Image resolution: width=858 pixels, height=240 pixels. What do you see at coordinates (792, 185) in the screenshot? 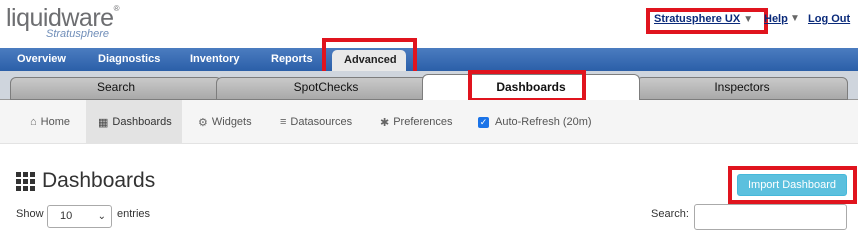
I see `import-dashboard-button: Import Dashboard` at bounding box center [792, 185].